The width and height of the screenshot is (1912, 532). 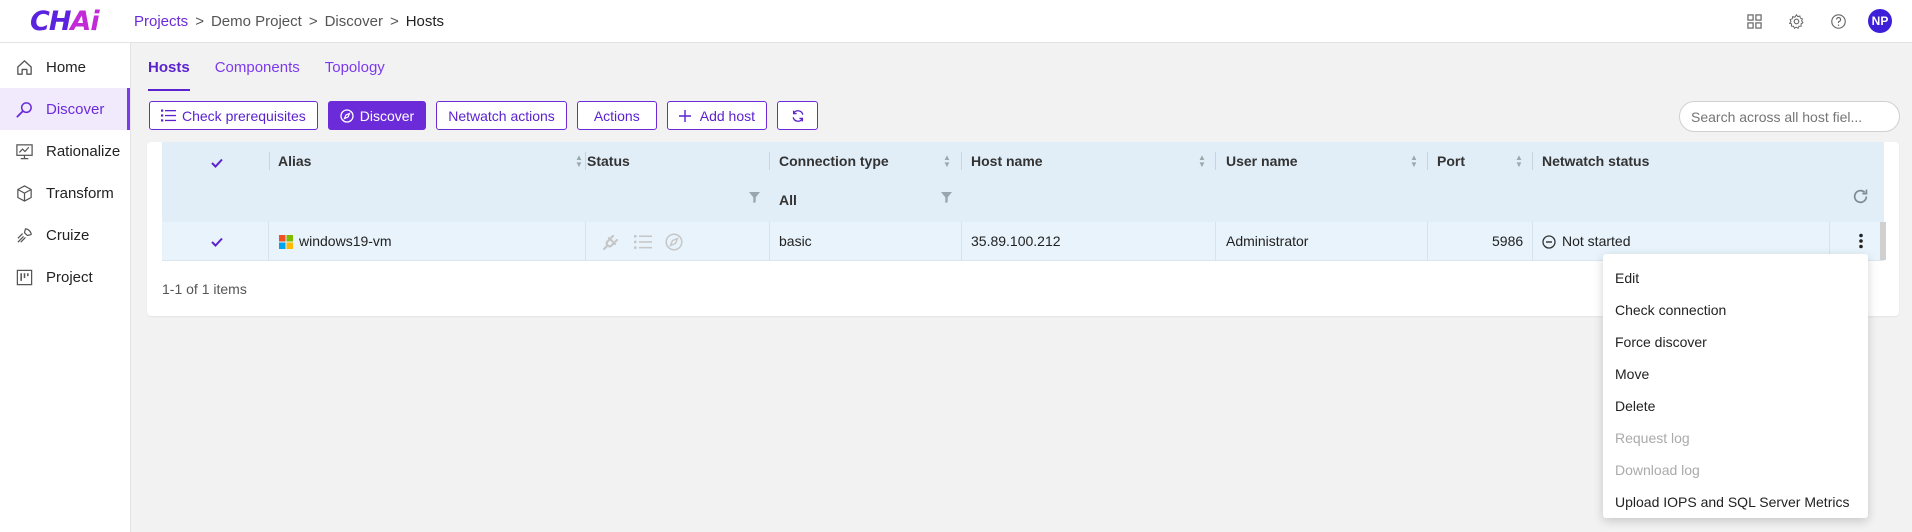 What do you see at coordinates (834, 161) in the screenshot?
I see `column-header-connection-type: Connection type` at bounding box center [834, 161].